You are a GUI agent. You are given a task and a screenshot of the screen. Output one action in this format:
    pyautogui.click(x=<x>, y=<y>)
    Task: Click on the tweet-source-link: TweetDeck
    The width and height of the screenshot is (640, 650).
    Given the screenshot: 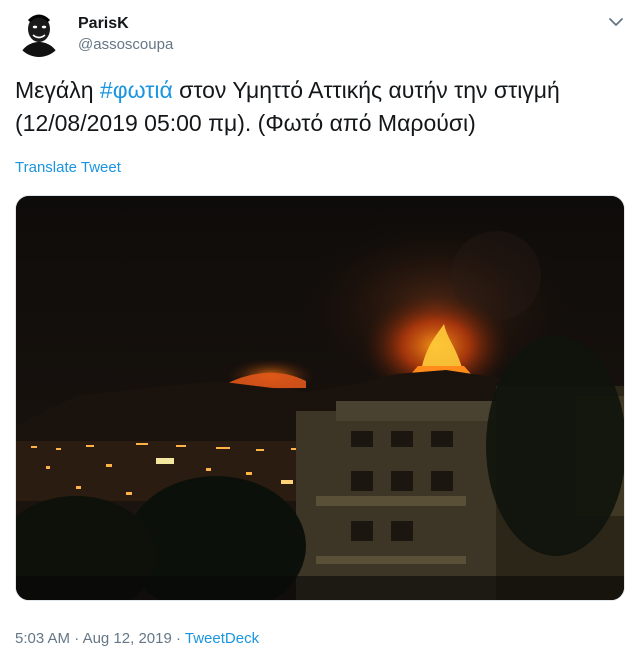 What is the action you would take?
    pyautogui.click(x=222, y=638)
    